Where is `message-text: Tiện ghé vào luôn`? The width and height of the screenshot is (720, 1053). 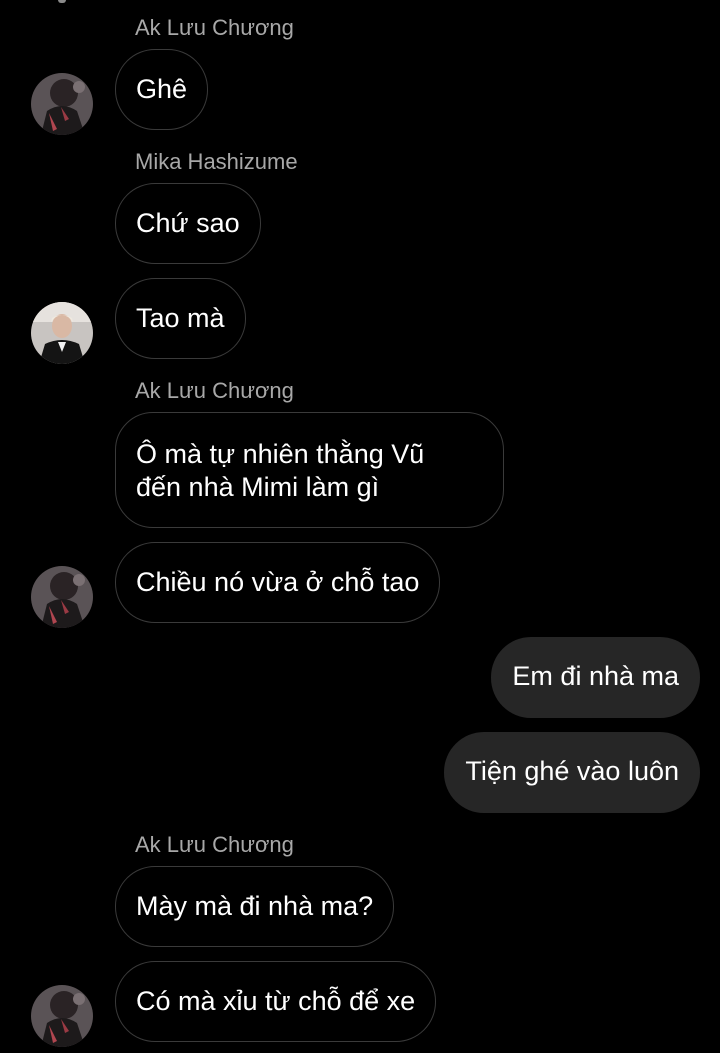
message-text: Tiện ghé vào luôn is located at coordinates (572, 771).